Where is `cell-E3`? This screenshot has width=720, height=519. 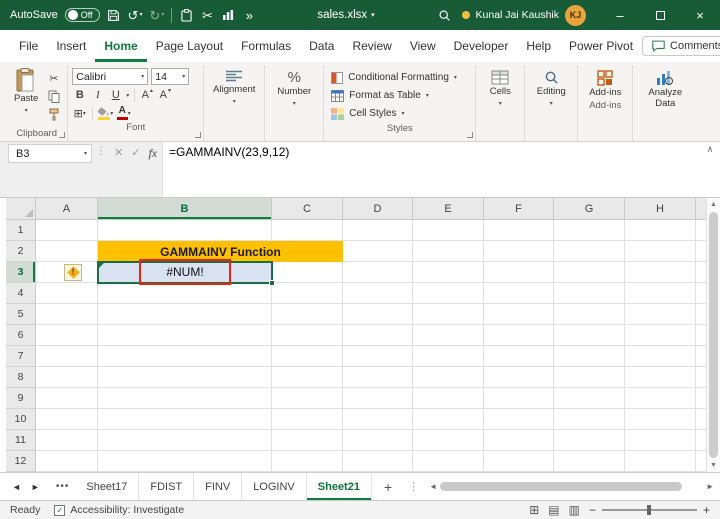
cell-E3 is located at coordinates (448, 272).